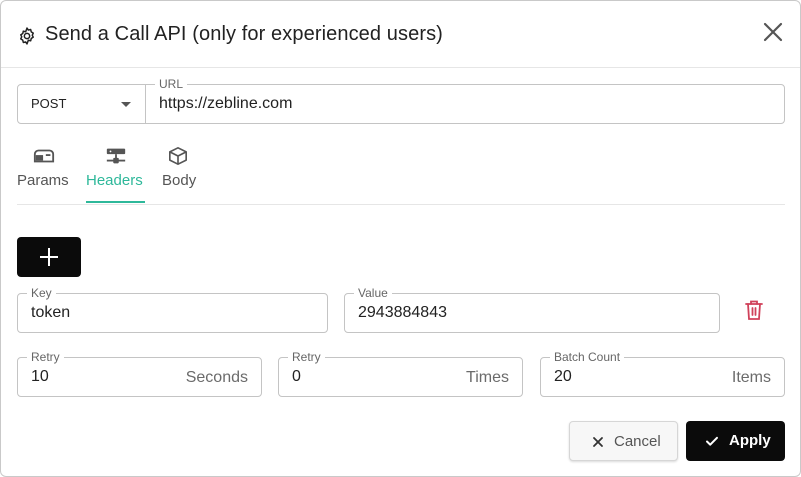  Describe the element at coordinates (81, 104) in the screenshot. I see `method-select: POST` at that location.